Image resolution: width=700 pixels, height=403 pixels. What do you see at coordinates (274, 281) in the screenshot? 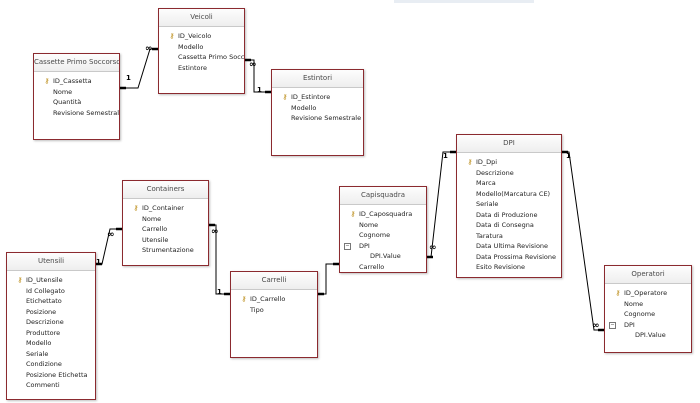
I see `table-title: Carrelli` at bounding box center [274, 281].